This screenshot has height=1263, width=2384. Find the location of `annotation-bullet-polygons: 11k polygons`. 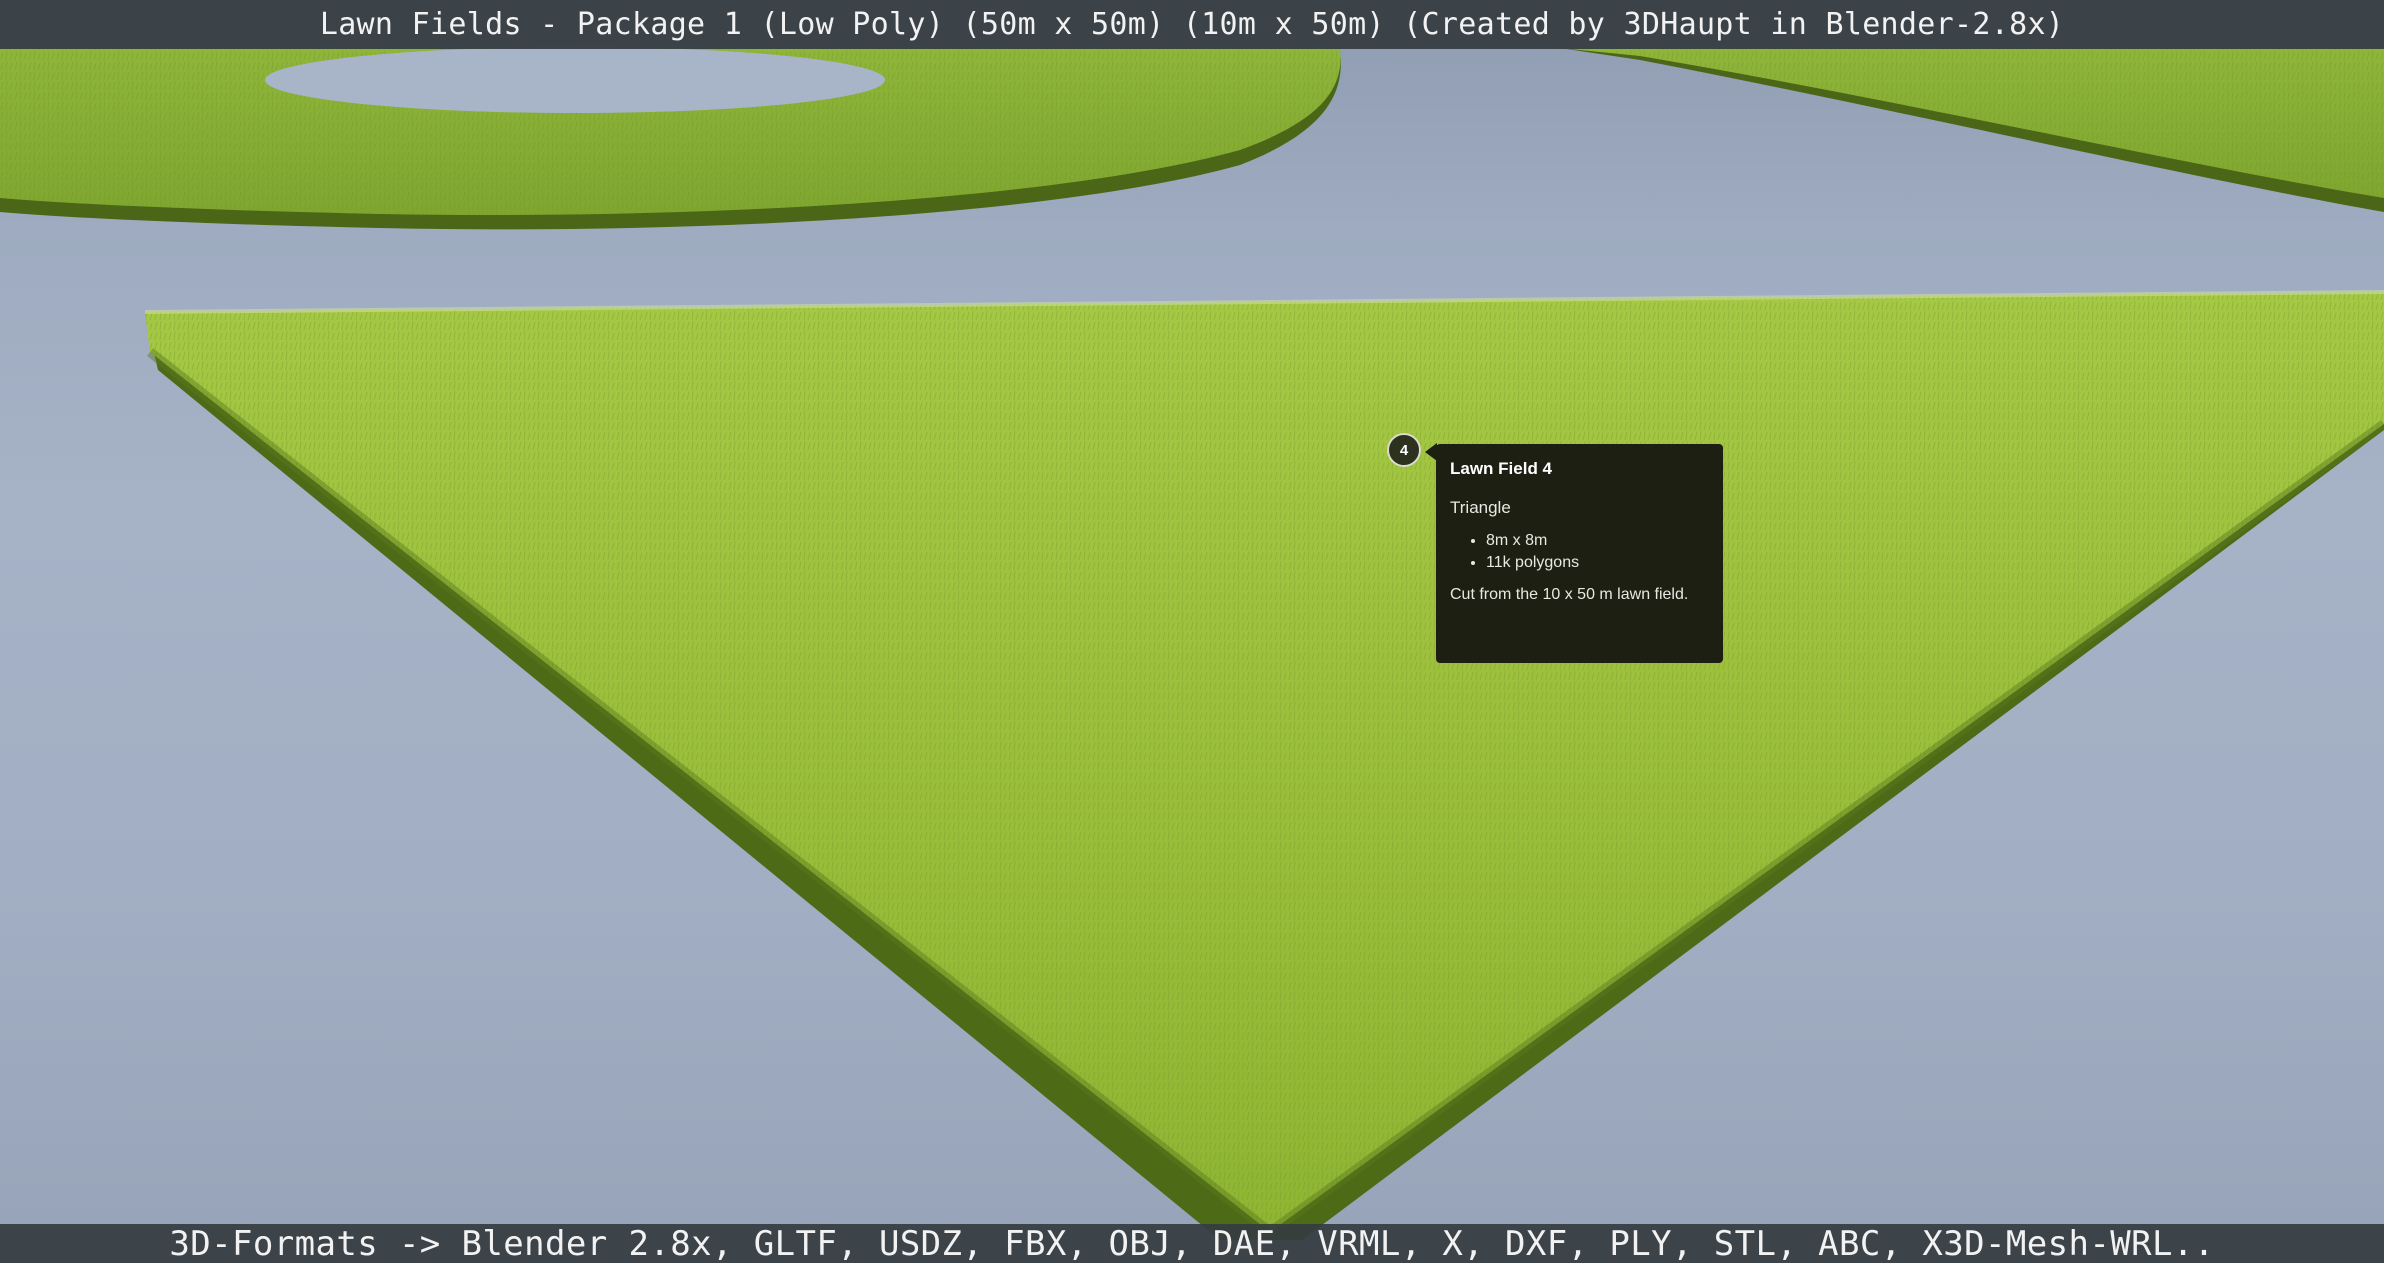

annotation-bullet-polygons: 11k polygons is located at coordinates (1597, 563).